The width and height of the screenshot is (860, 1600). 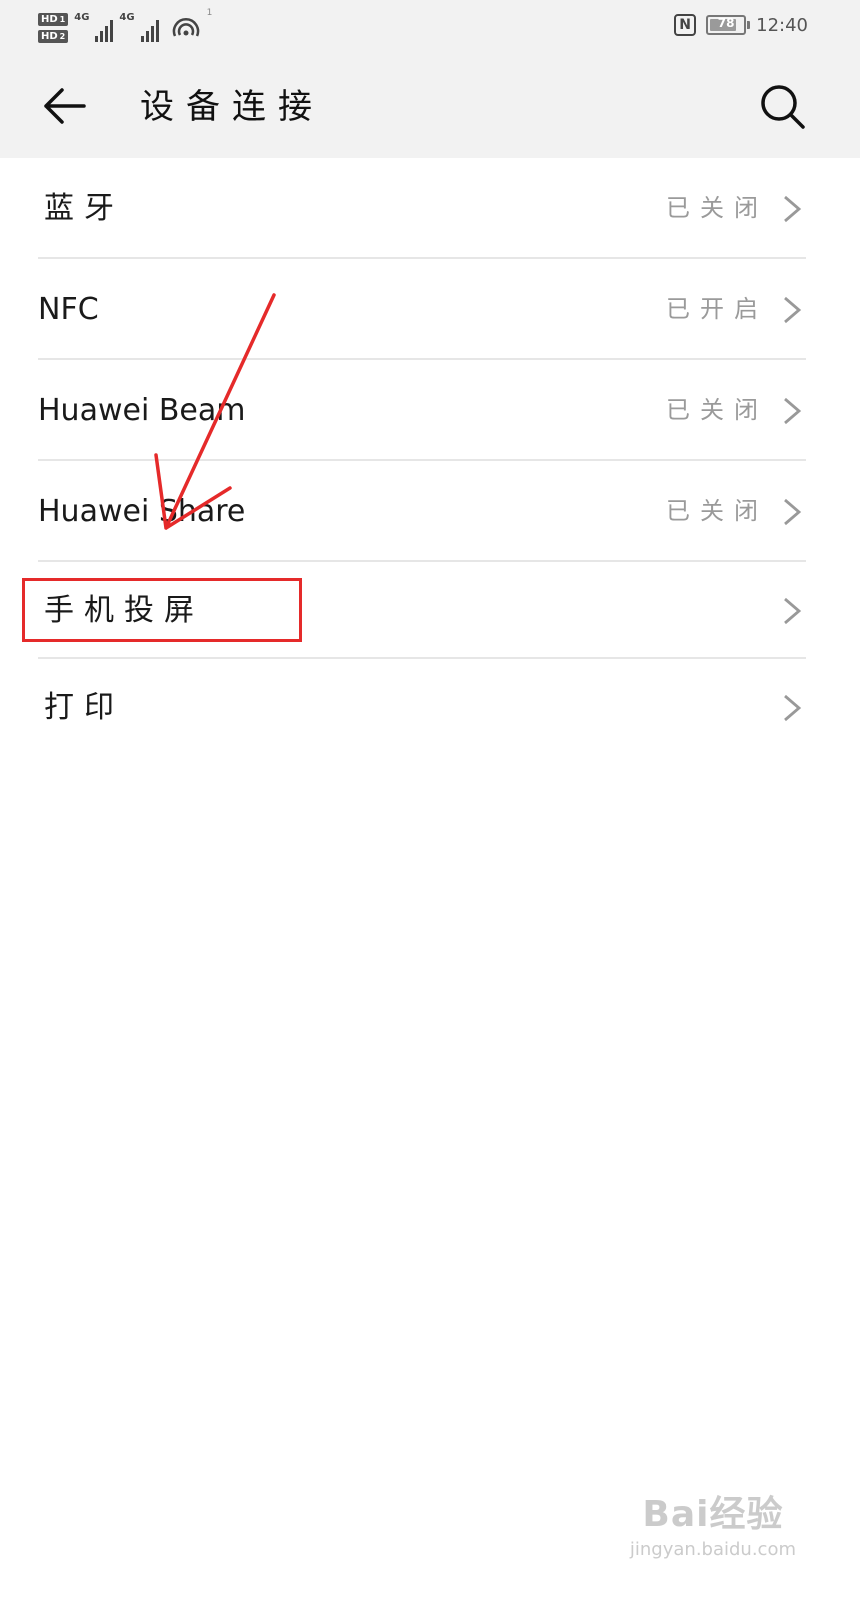 I want to click on nfc-icon: N, so click(x=685, y=25).